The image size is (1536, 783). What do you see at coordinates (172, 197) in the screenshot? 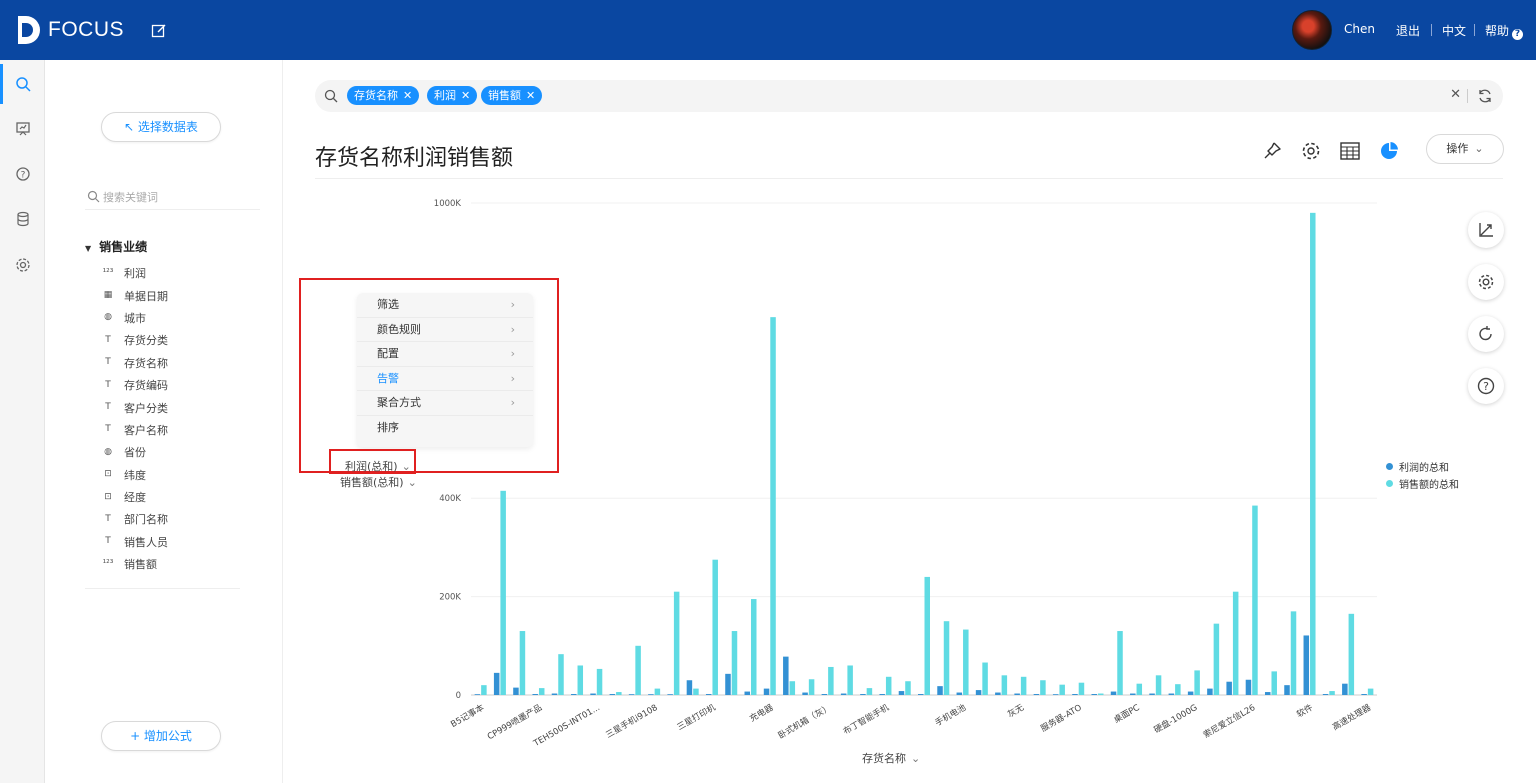
I see `keyword-search-input: 搜索关键词` at bounding box center [172, 197].